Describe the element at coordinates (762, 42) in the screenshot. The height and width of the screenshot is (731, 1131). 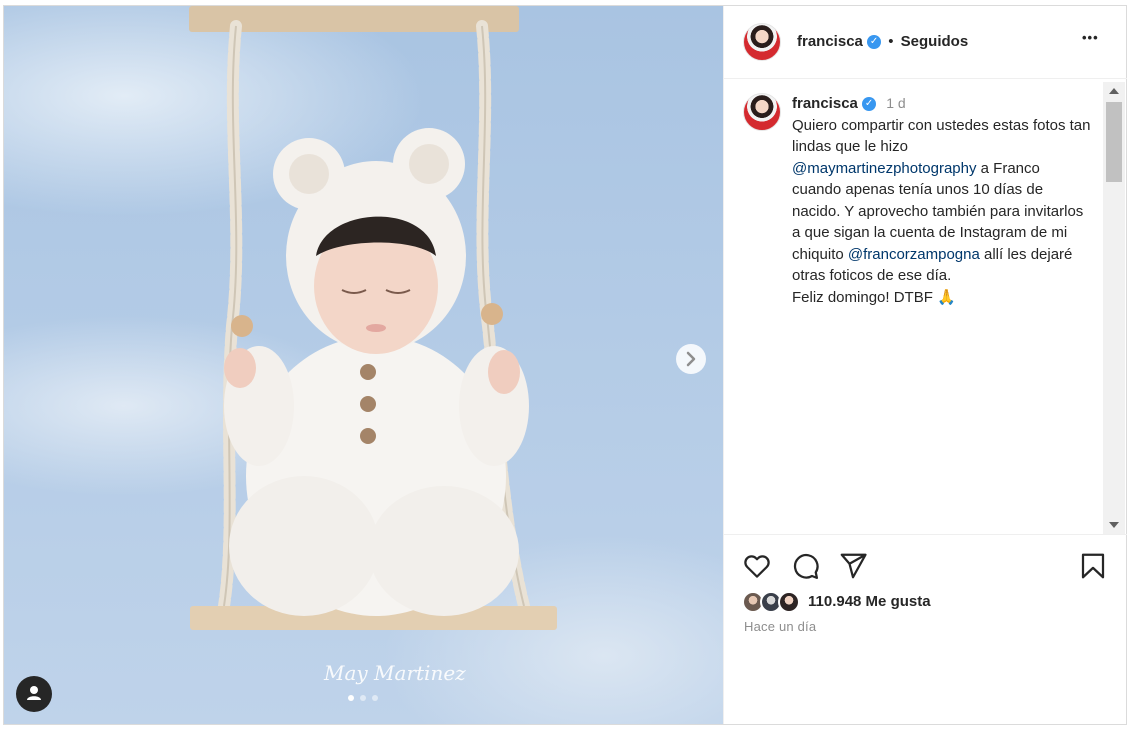
I see `avatar` at that location.